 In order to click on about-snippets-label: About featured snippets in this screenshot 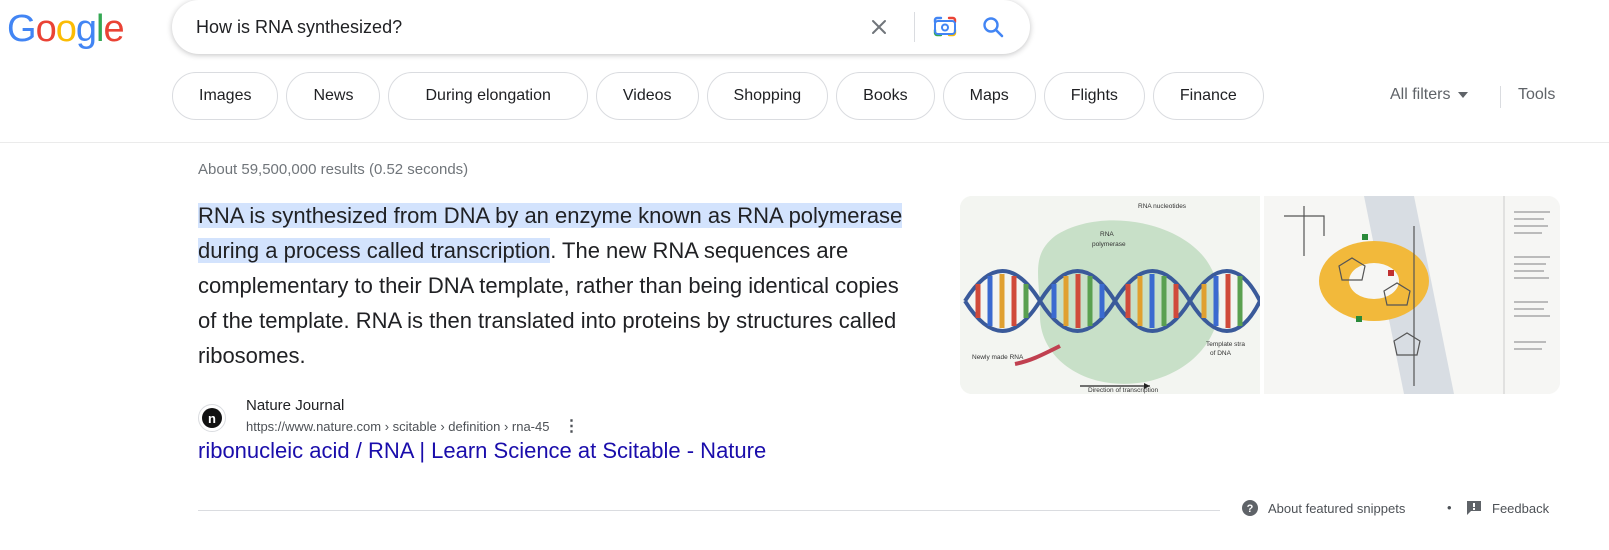, I will do `click(1337, 508)`.